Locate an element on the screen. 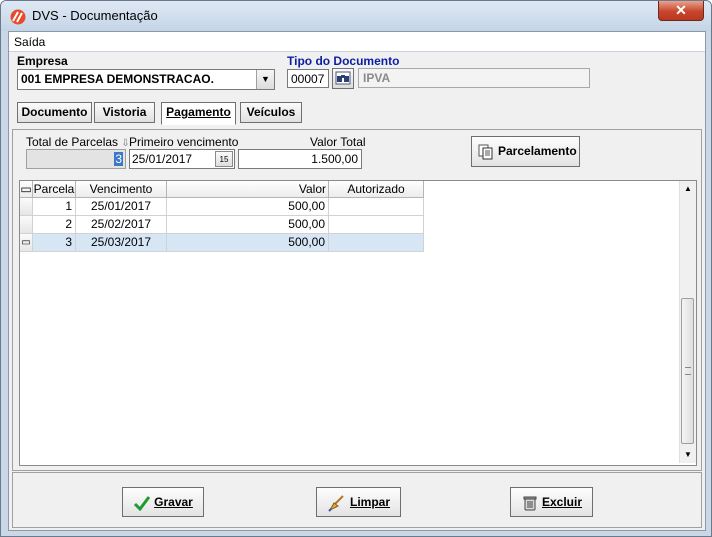 This screenshot has width=712, height=537. parcelamento-button: Parcelamento is located at coordinates (525, 151).